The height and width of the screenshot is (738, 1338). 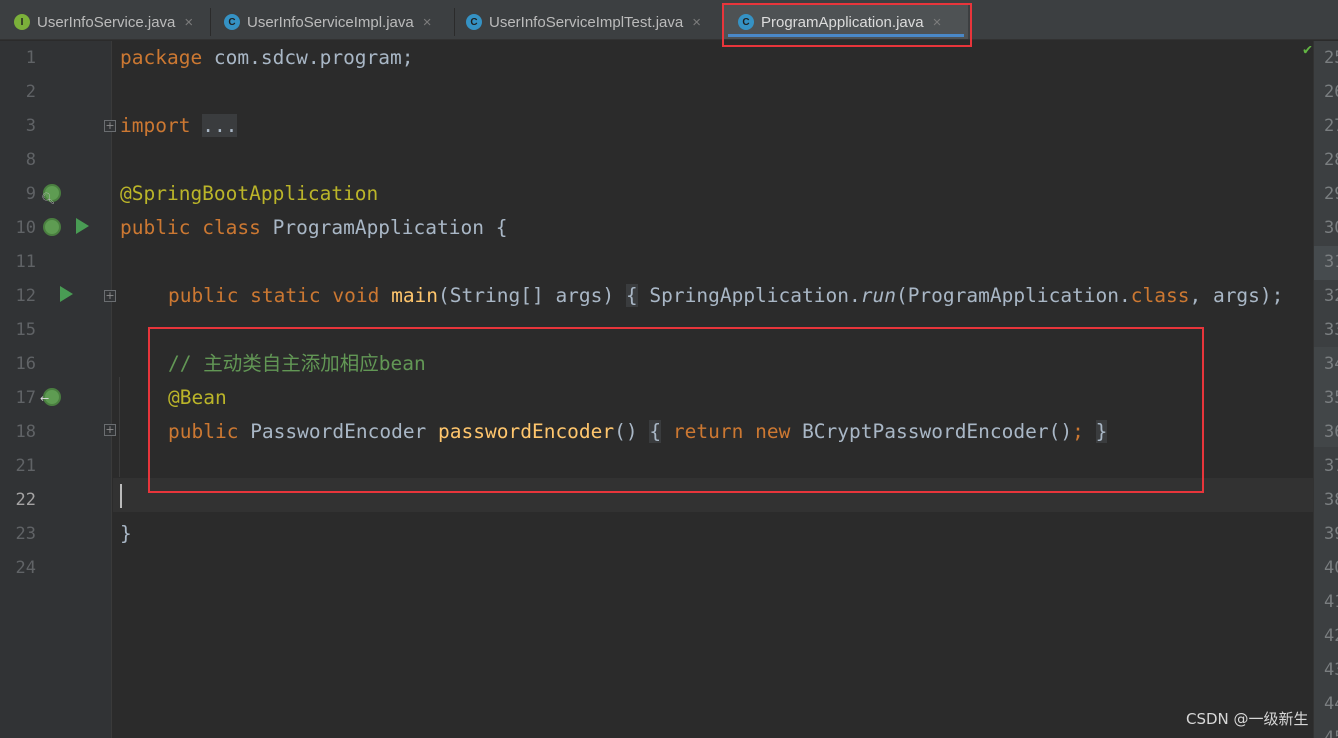 I want to click on tab-label: UserInfoServiceImpl.java, so click(x=330, y=22).